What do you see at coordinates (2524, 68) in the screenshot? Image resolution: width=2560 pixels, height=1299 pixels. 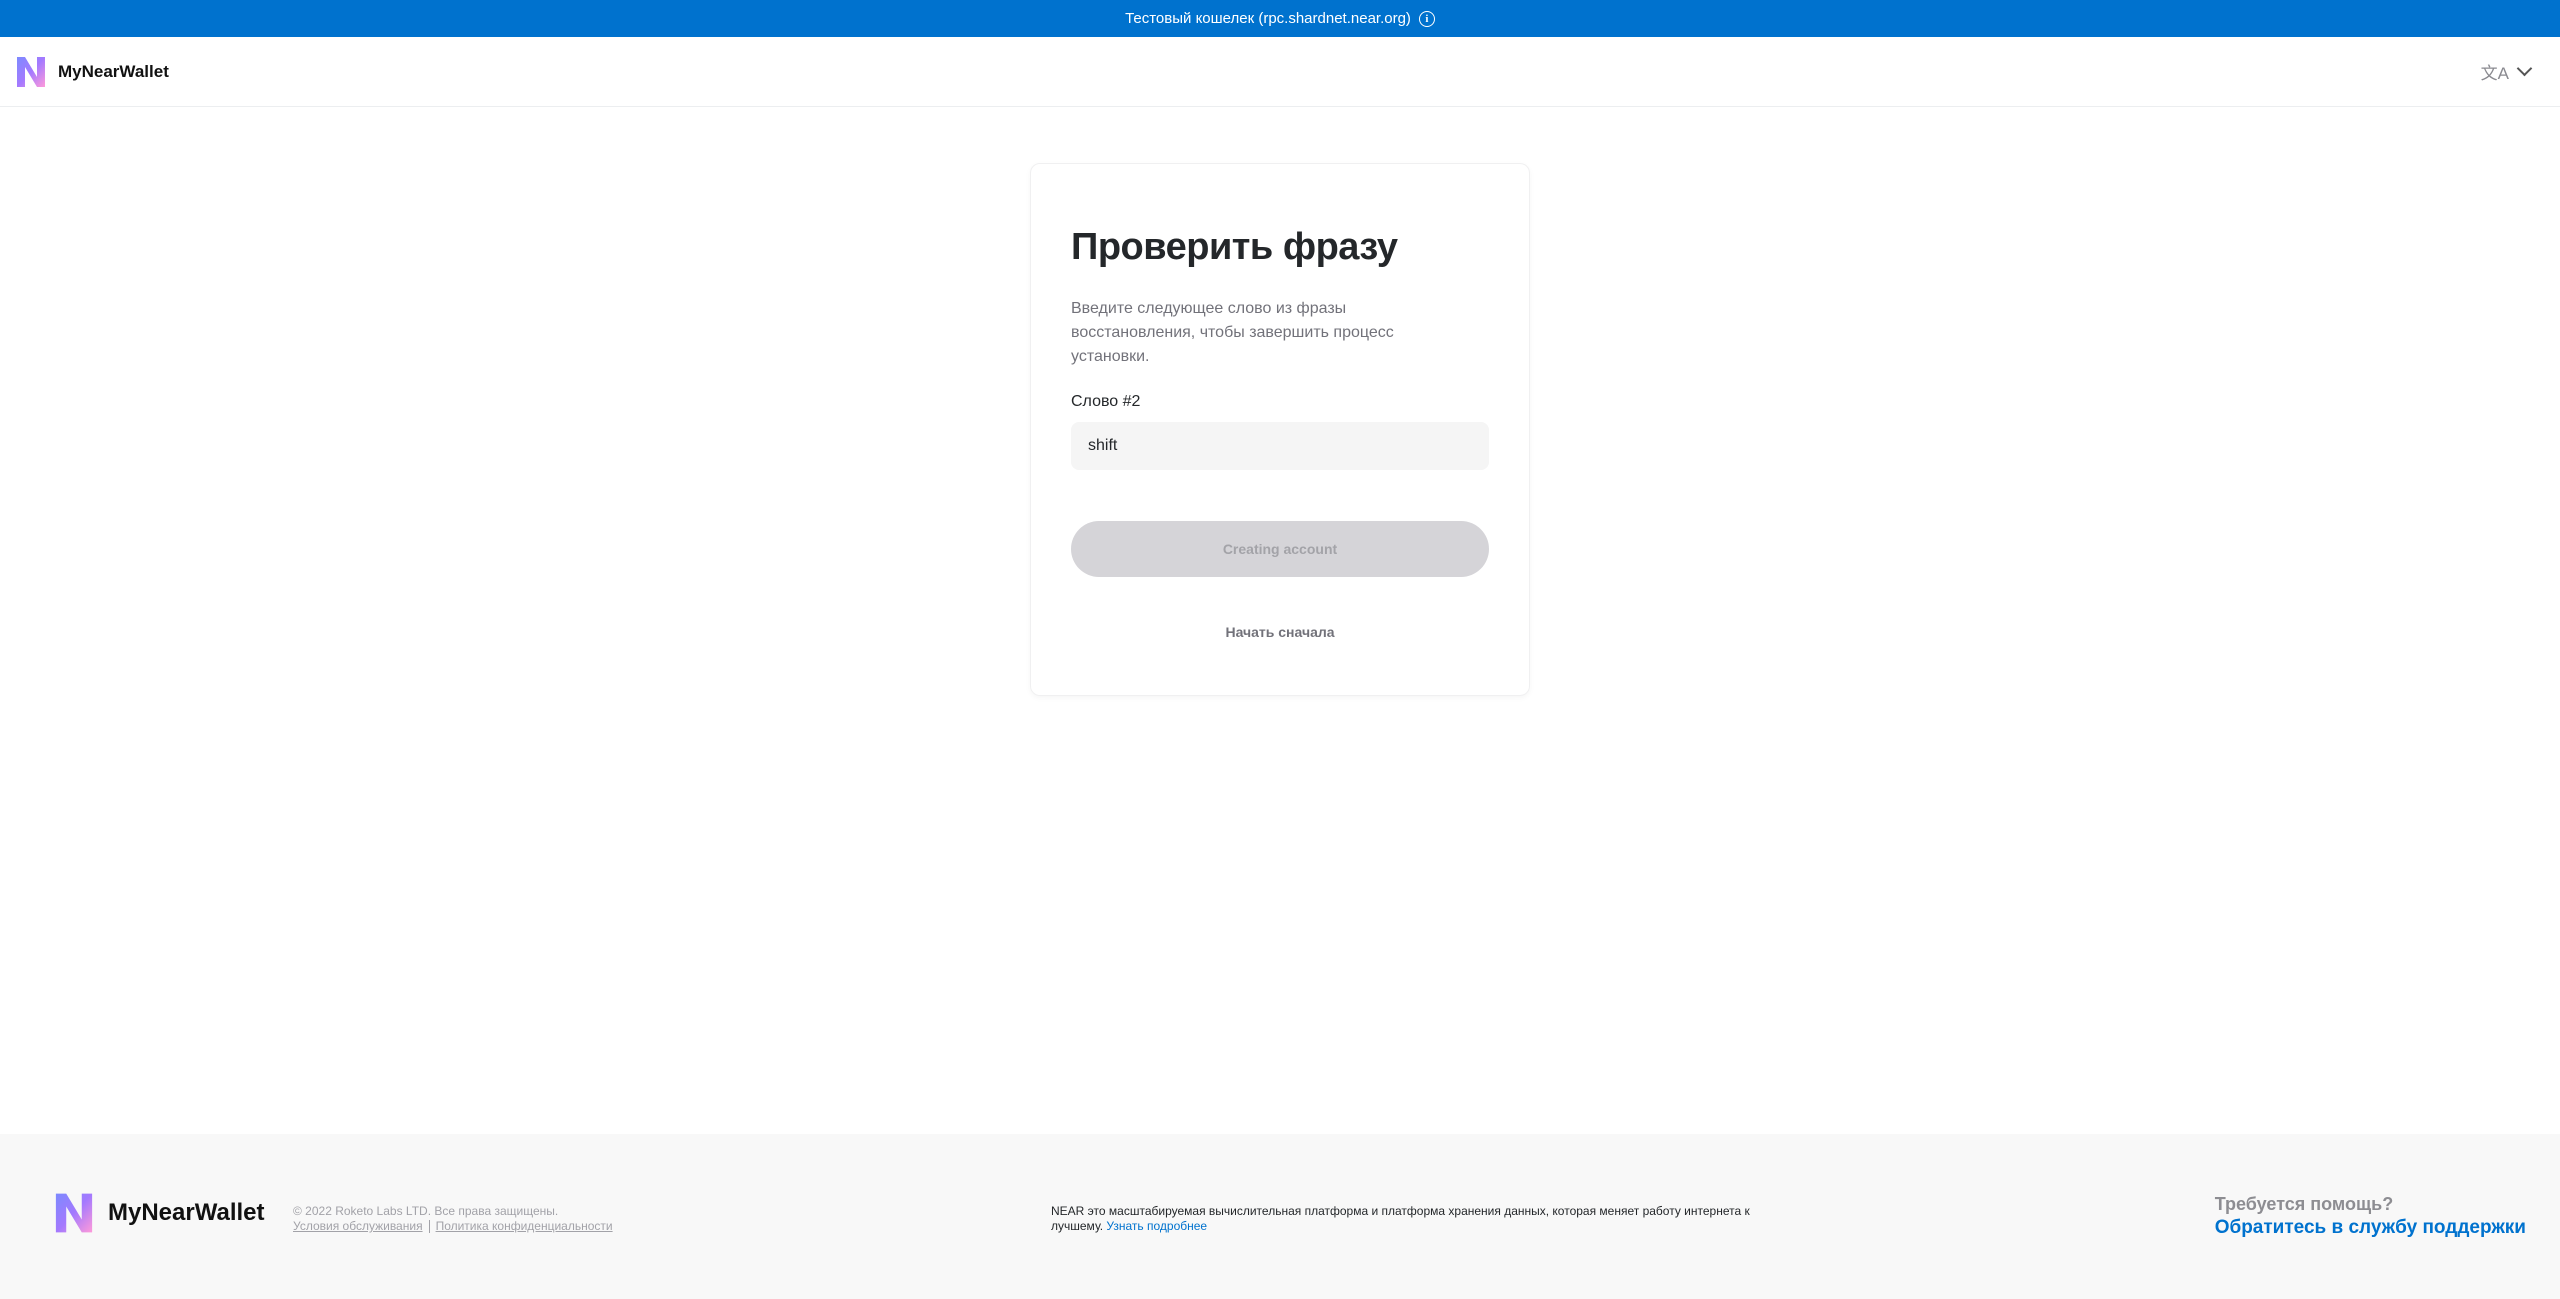 I see `chevron-down-icon` at bounding box center [2524, 68].